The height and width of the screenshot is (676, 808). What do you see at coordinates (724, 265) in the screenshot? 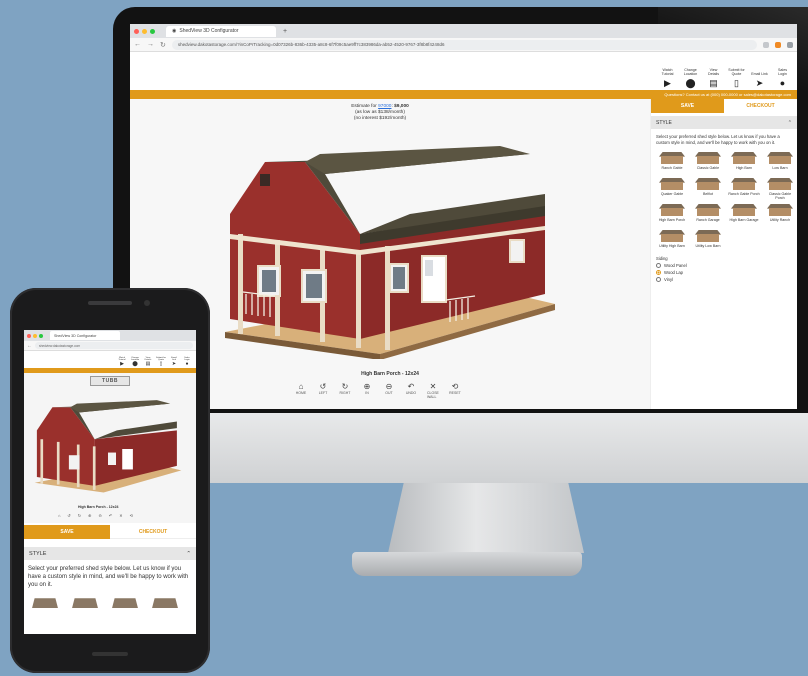
I see `siding-option: Wood Panel` at bounding box center [724, 265].